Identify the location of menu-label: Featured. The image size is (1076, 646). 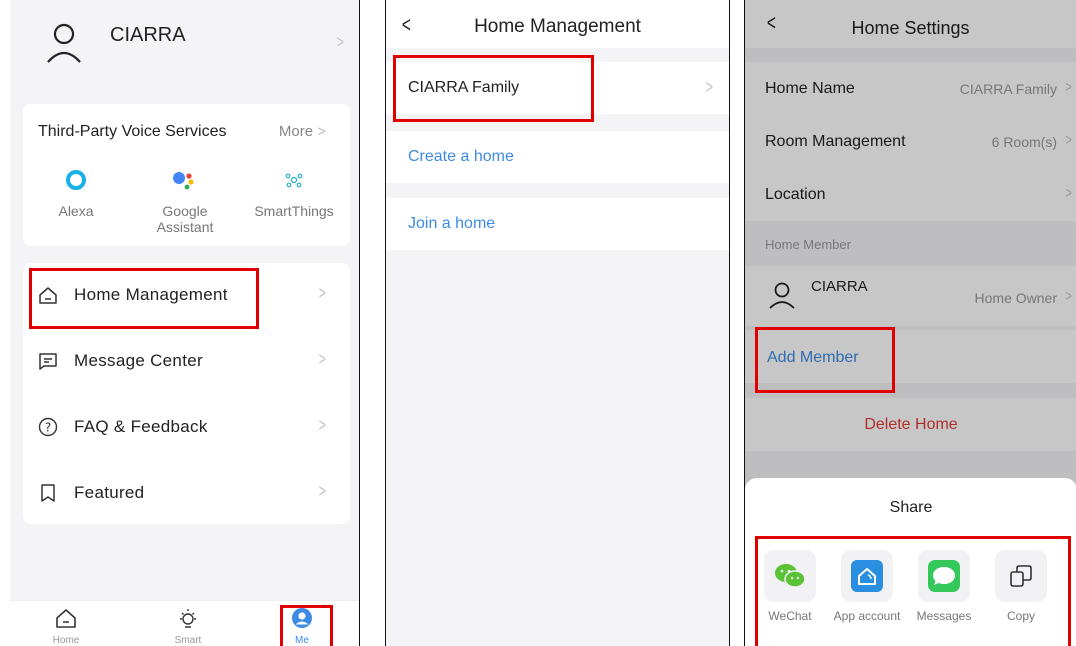
(109, 492).